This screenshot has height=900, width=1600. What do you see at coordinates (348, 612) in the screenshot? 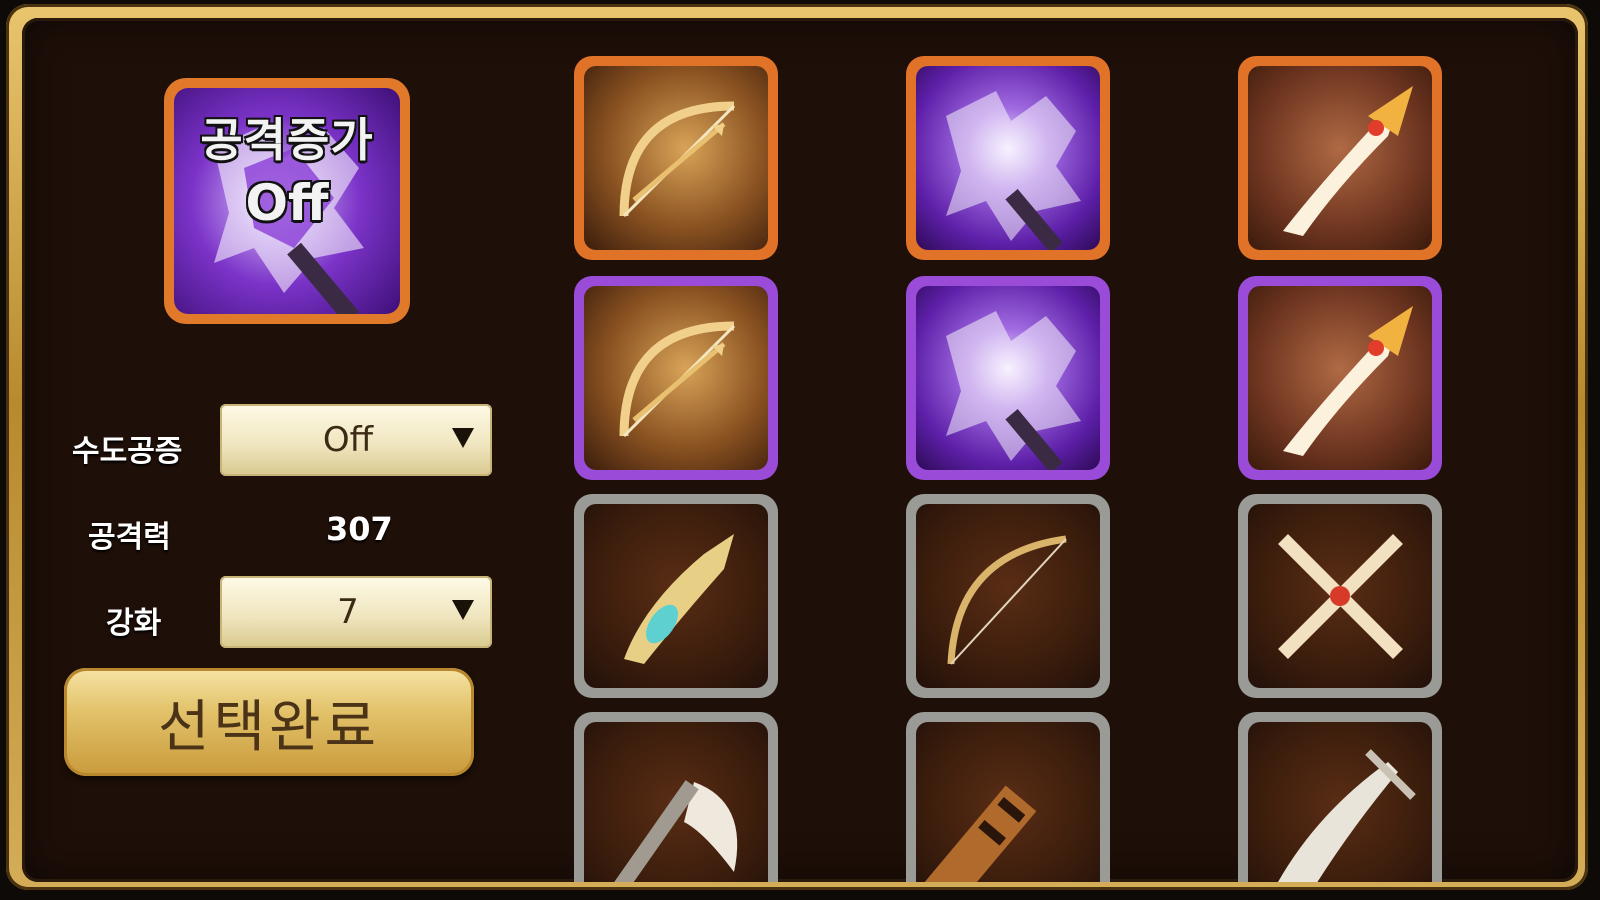
I see `enhance-select-value: 7` at bounding box center [348, 612].